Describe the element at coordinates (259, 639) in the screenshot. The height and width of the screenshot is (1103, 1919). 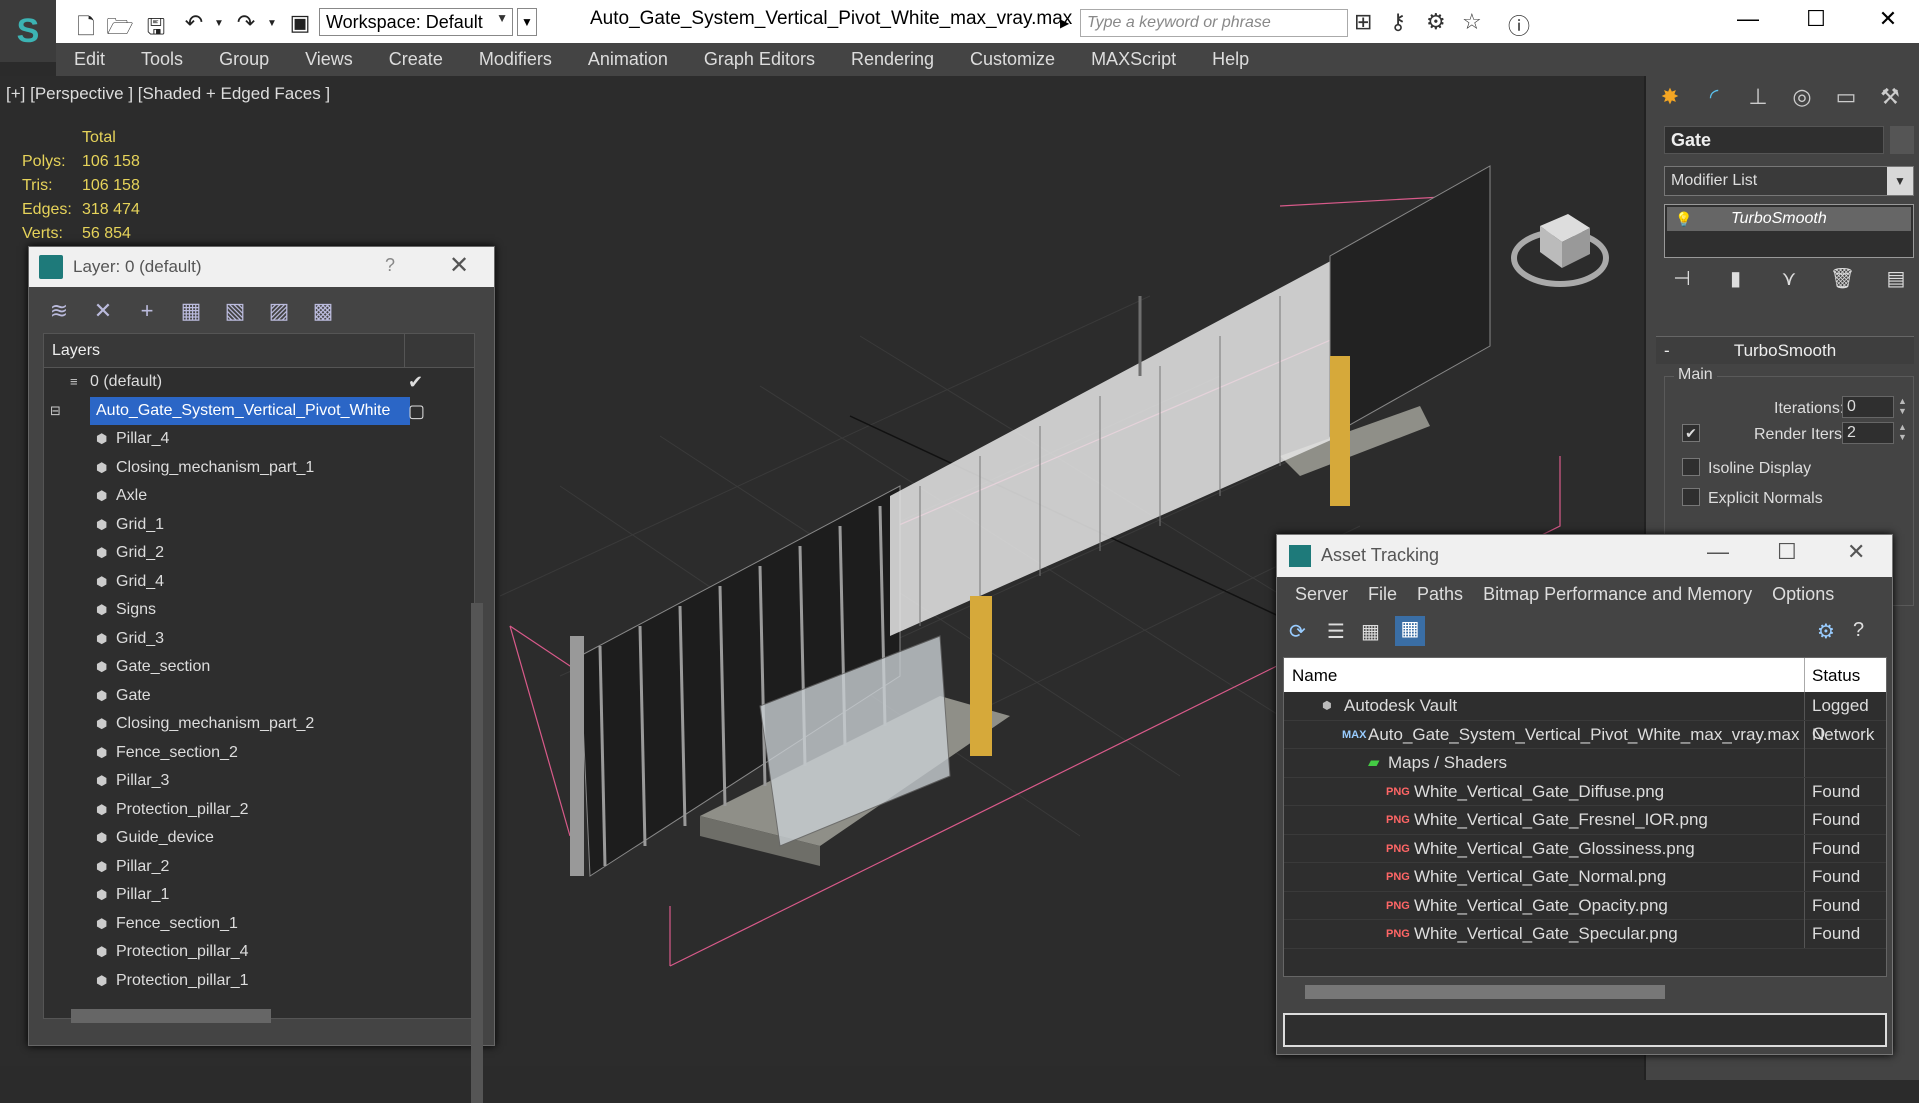
I see `object-row: ⬢ Grid_3` at that location.